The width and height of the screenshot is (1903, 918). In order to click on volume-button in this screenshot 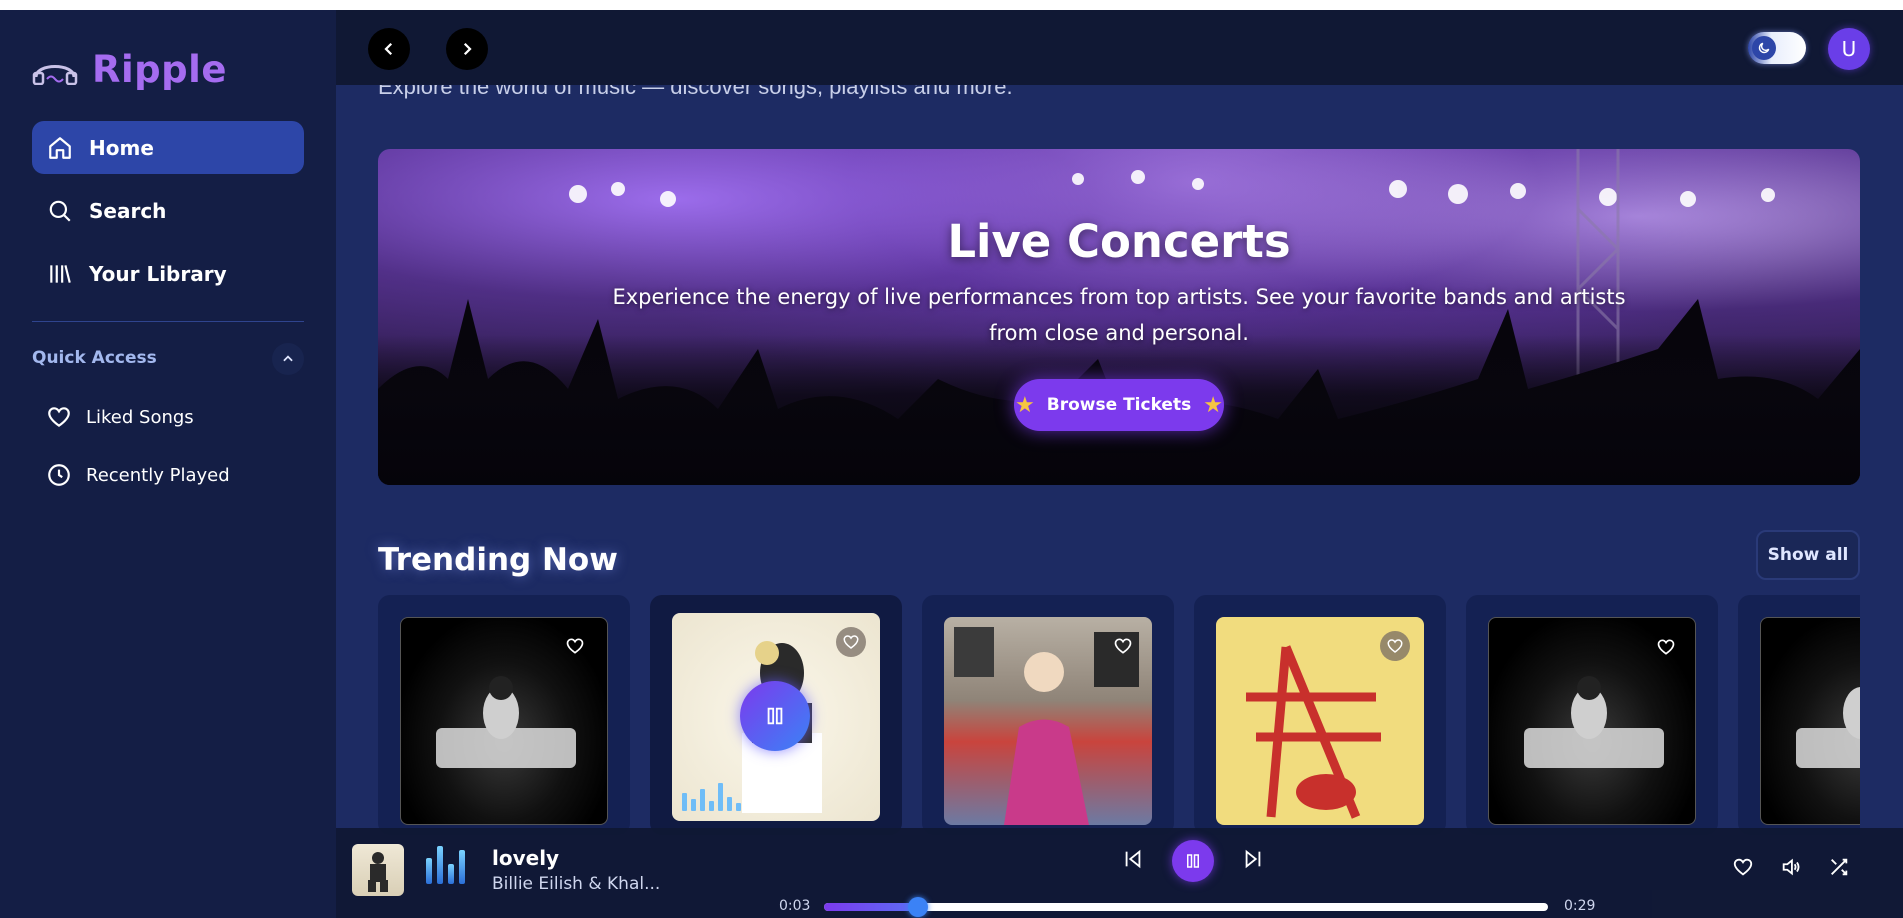, I will do `click(1791, 869)`.